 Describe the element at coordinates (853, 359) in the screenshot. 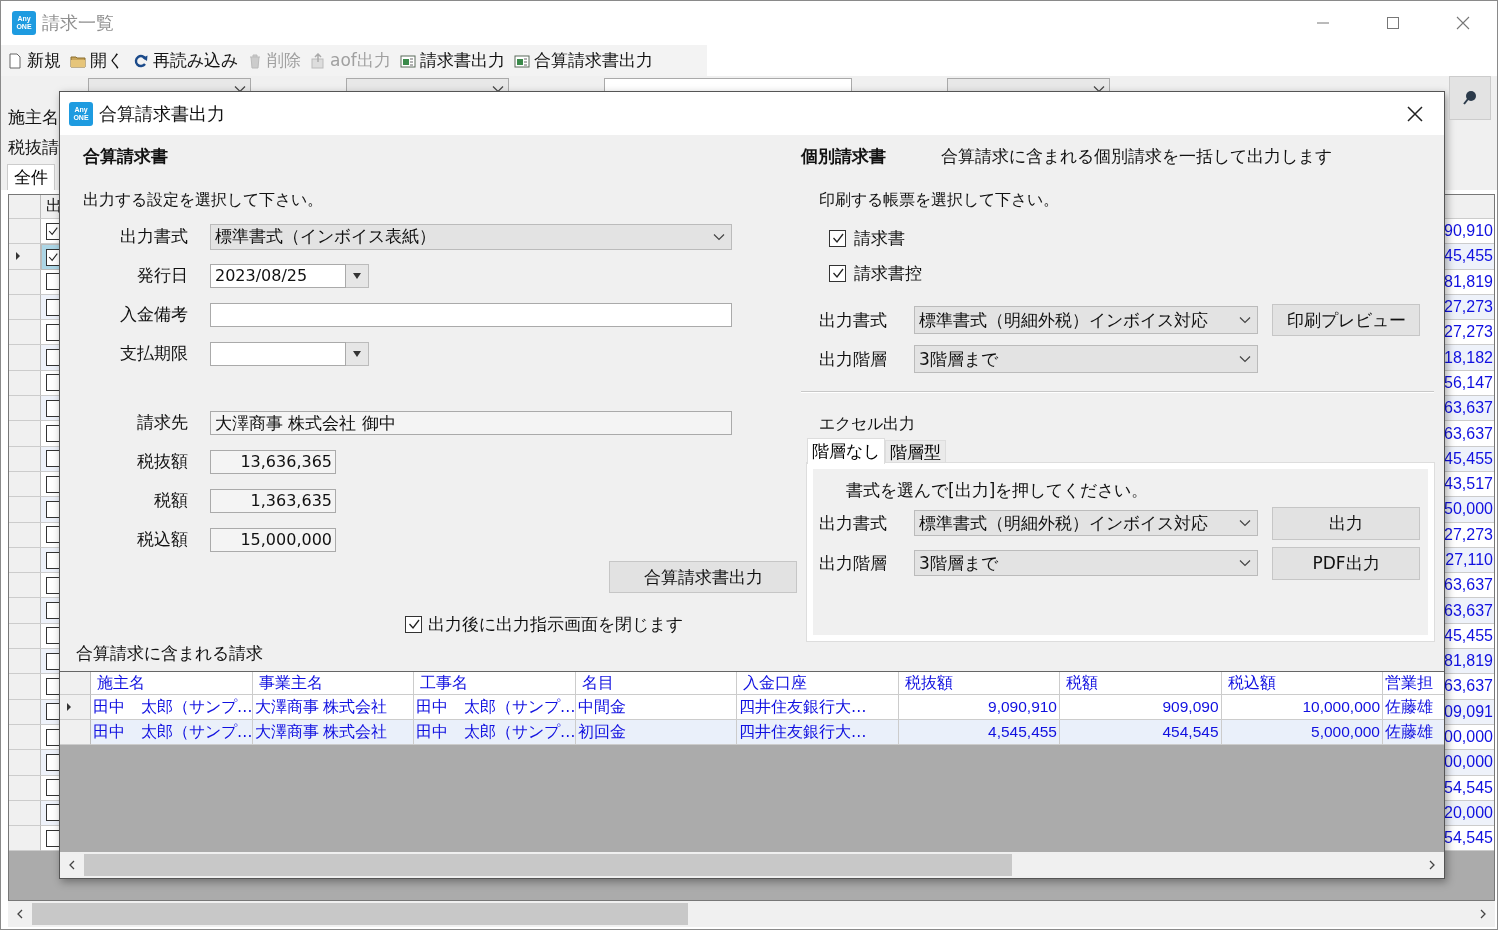

I see `field-label: 出力階層` at that location.